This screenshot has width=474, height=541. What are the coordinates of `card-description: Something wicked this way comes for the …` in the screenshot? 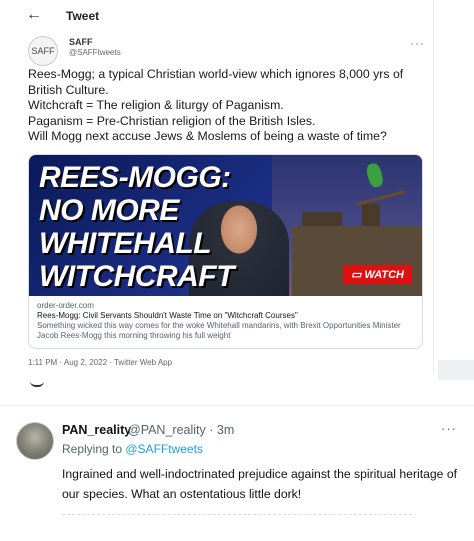 It's located at (219, 330).